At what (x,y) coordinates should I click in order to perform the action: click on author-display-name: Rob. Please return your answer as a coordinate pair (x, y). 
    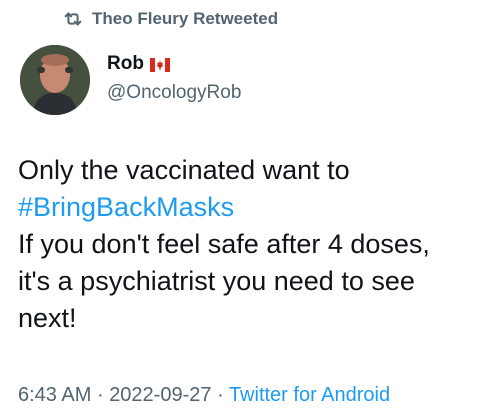
    Looking at the image, I should click on (125, 64).